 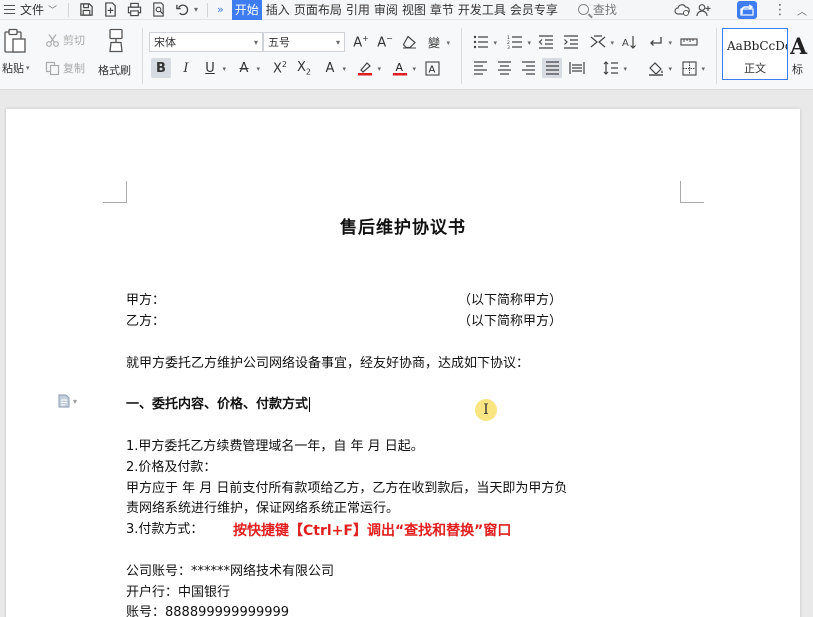 I want to click on font-color-icon: A, so click(x=400, y=68).